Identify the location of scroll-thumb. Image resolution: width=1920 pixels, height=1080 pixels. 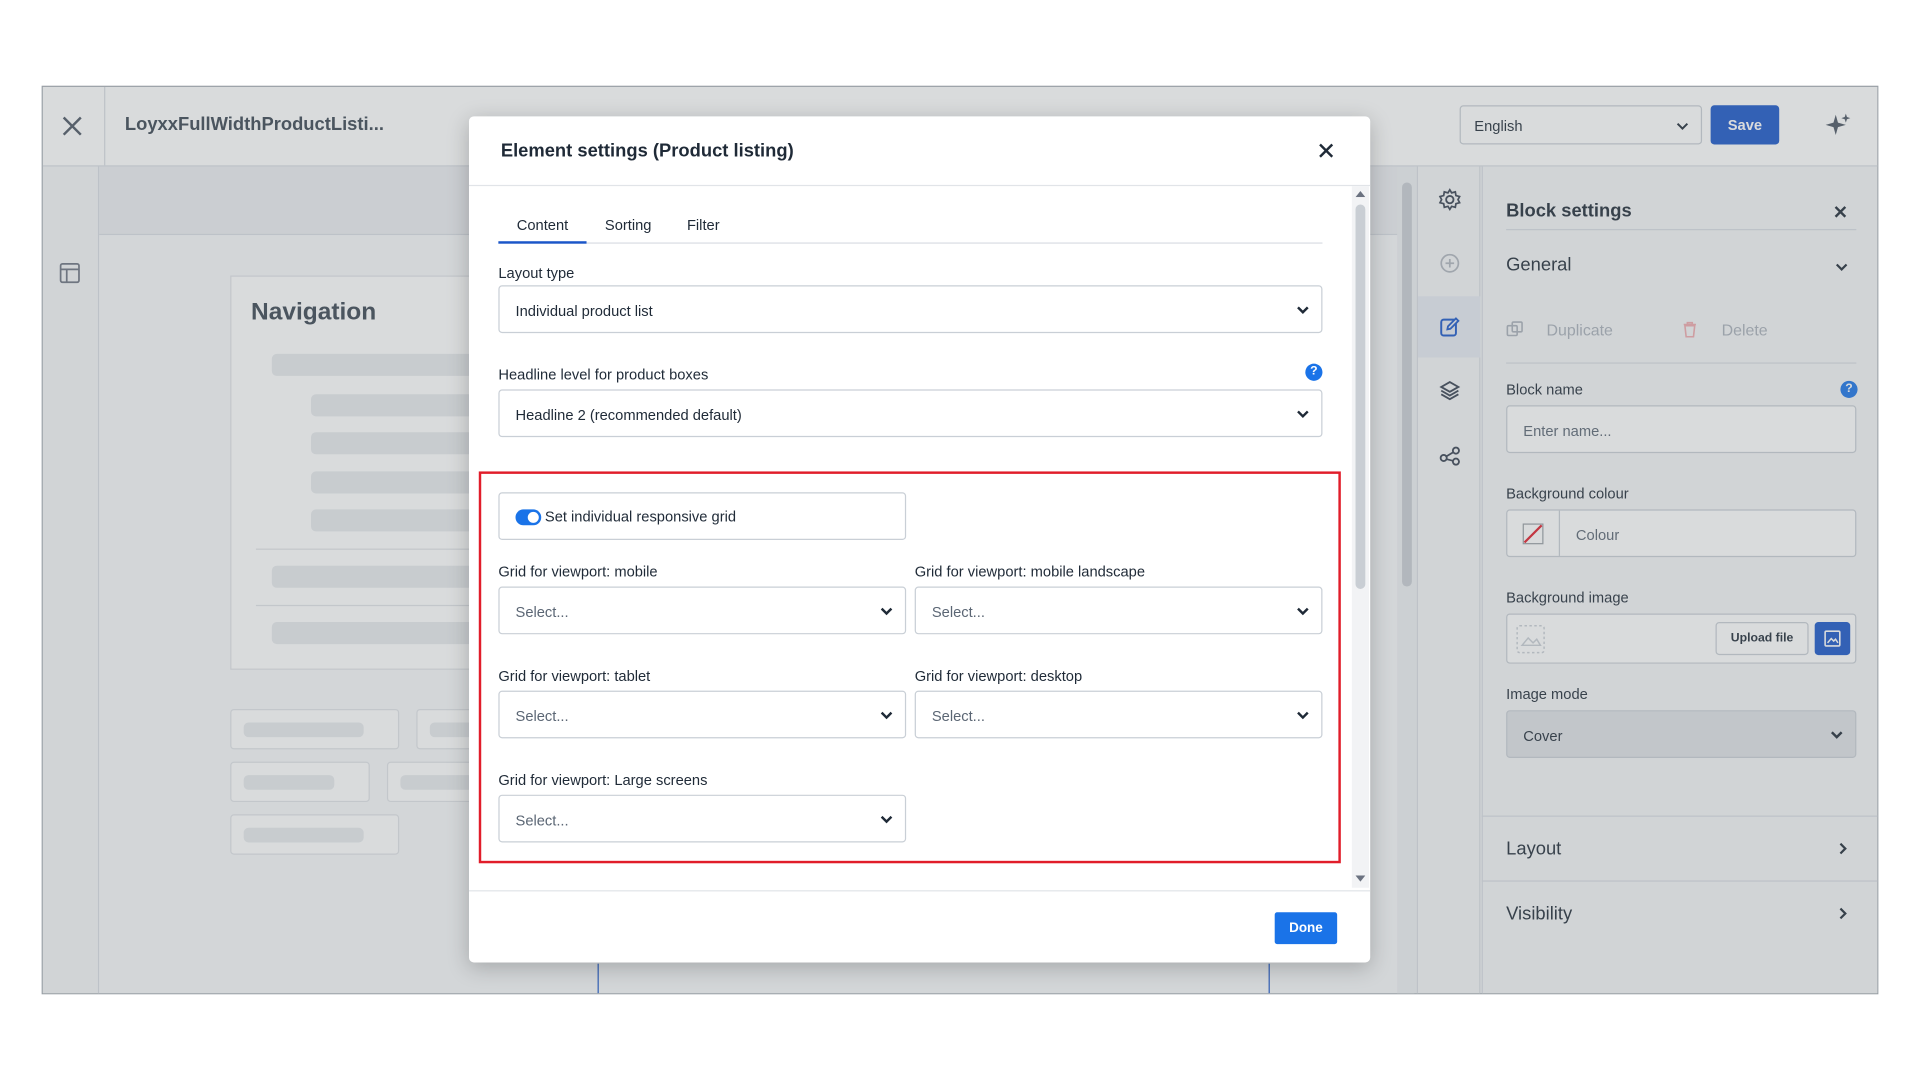
(1360, 396).